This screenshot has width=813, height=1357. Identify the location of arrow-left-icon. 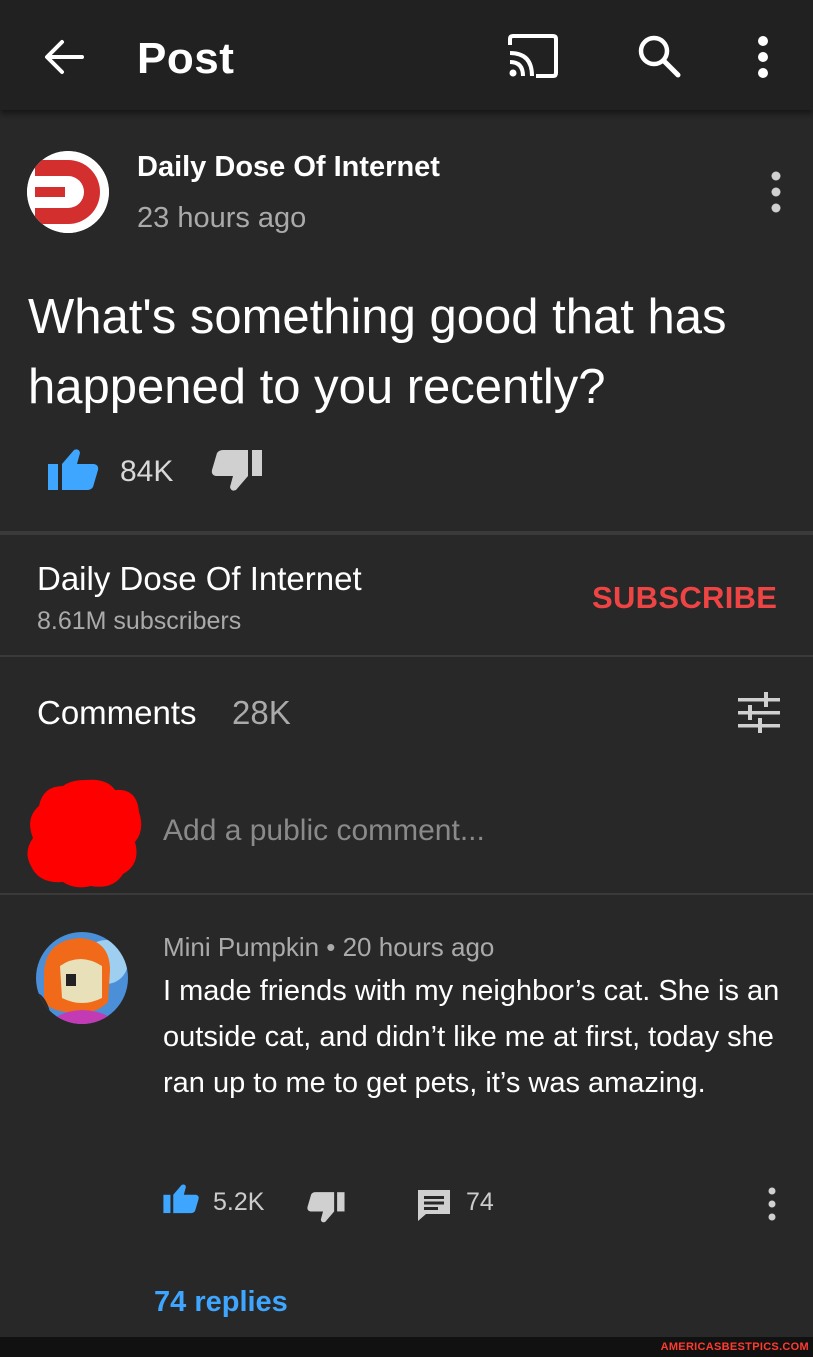
(63, 57).